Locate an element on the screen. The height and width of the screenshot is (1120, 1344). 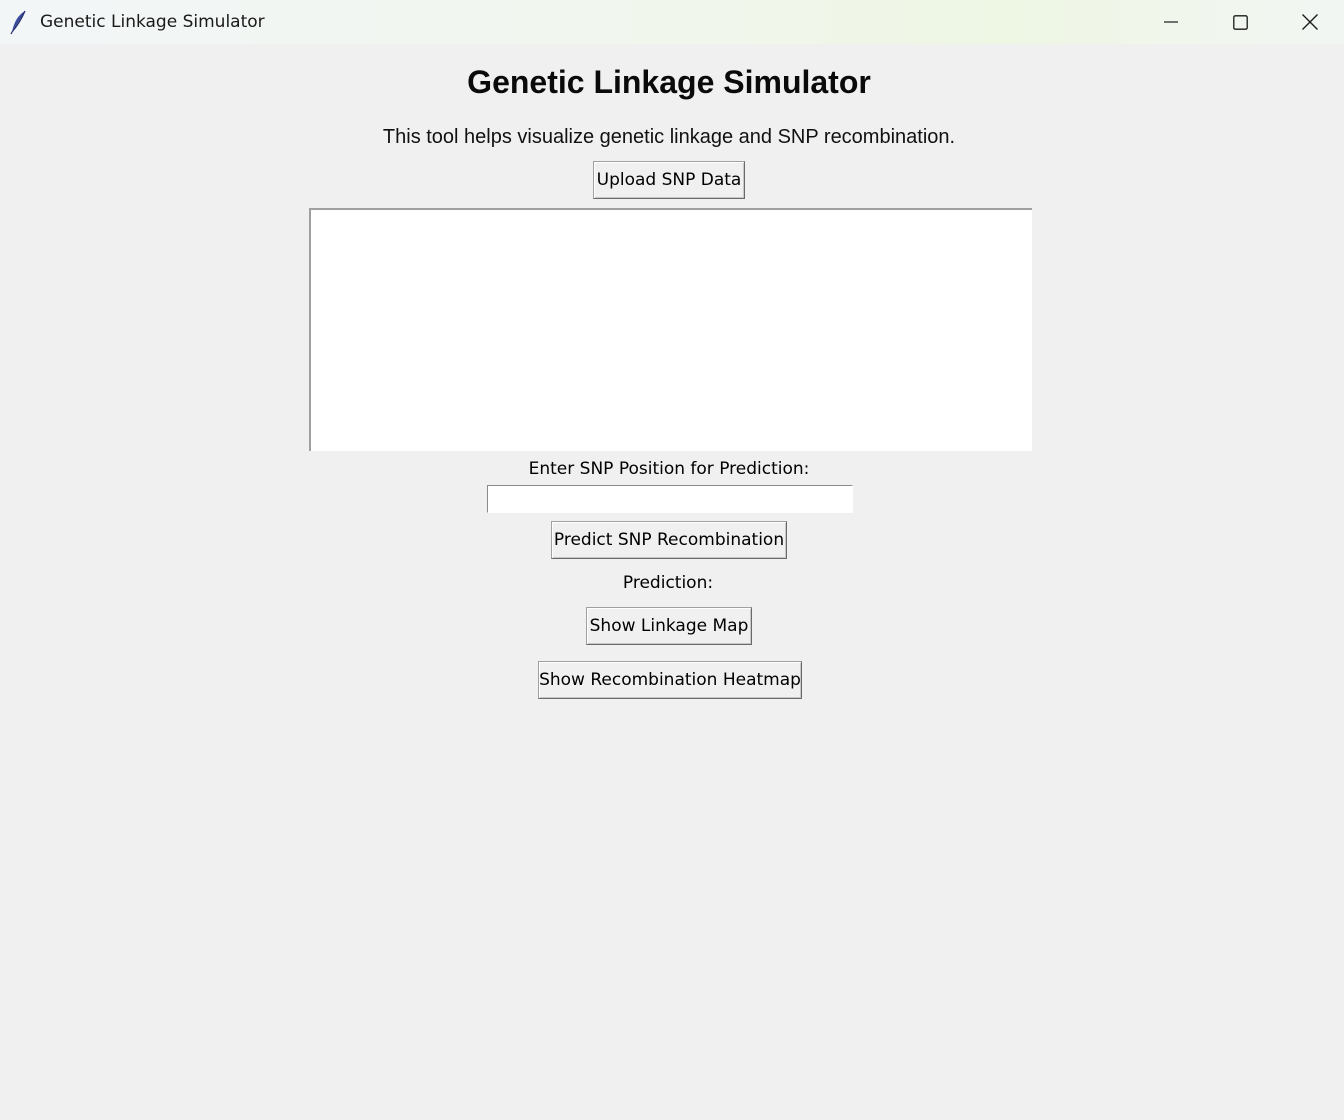
minimize-button is located at coordinates (1171, 22).